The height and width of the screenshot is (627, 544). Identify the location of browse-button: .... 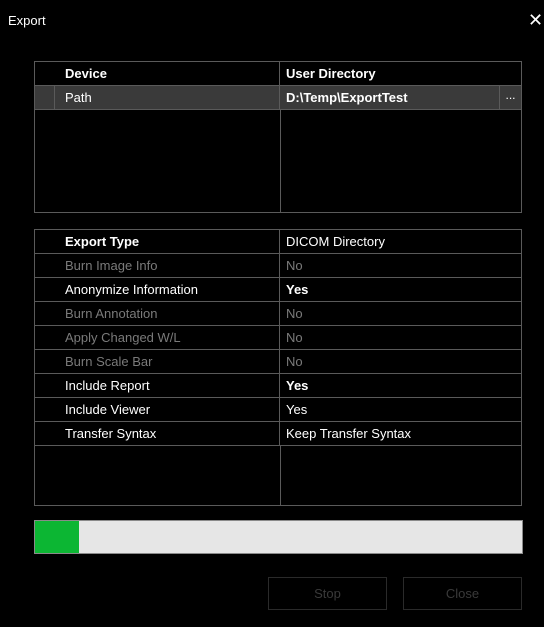
(510, 97).